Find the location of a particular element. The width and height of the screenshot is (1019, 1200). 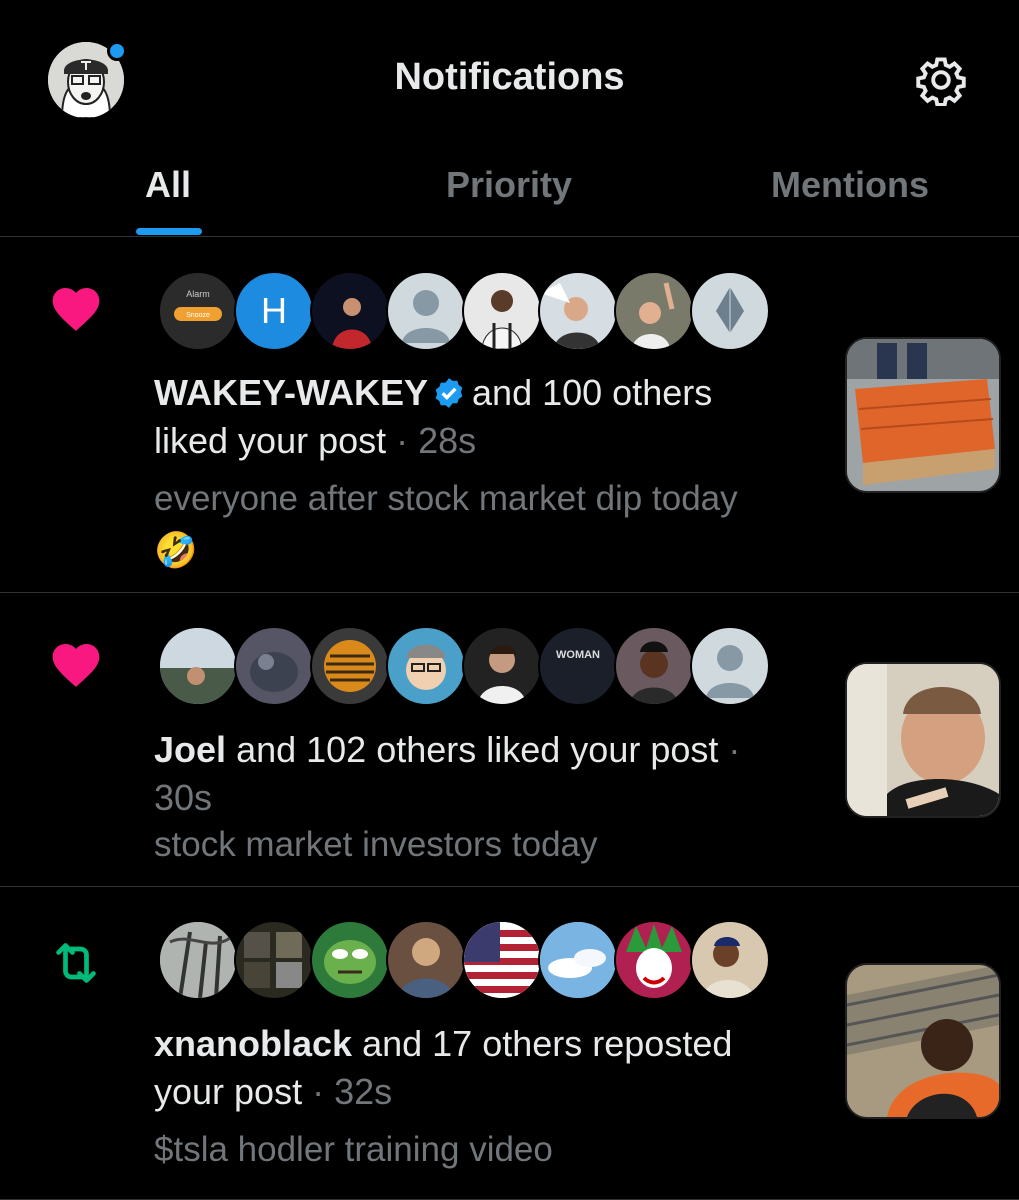

action-text-2: your post is located at coordinates (228, 1091).